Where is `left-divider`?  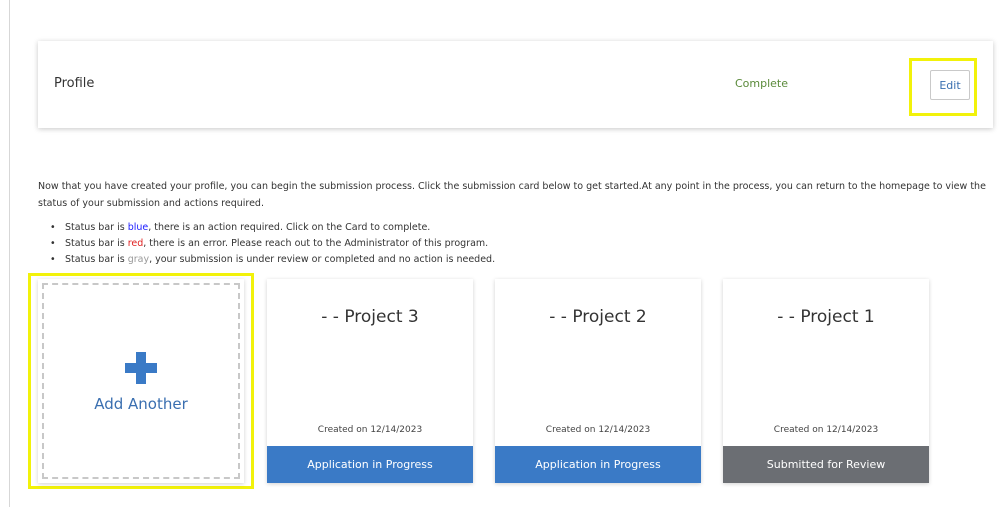 left-divider is located at coordinates (9, 253).